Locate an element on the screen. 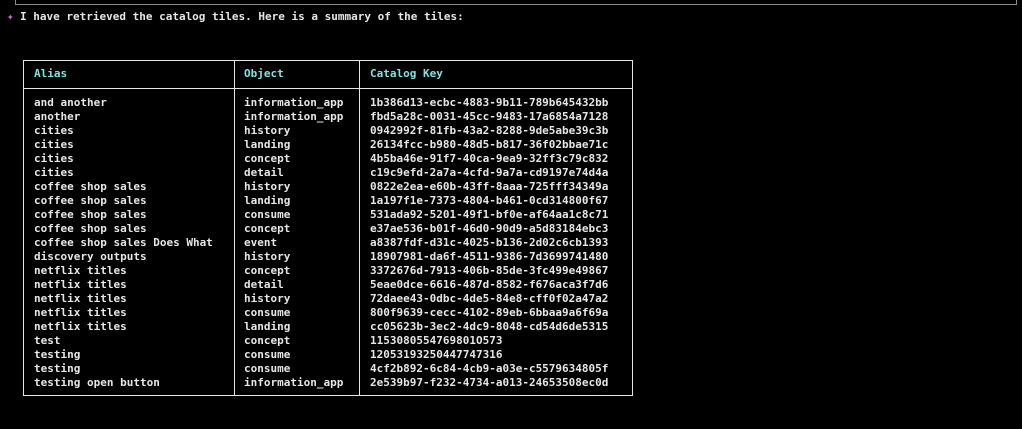 The height and width of the screenshot is (429, 1022). header-catalog-key: Catalog Key is located at coordinates (406, 73).